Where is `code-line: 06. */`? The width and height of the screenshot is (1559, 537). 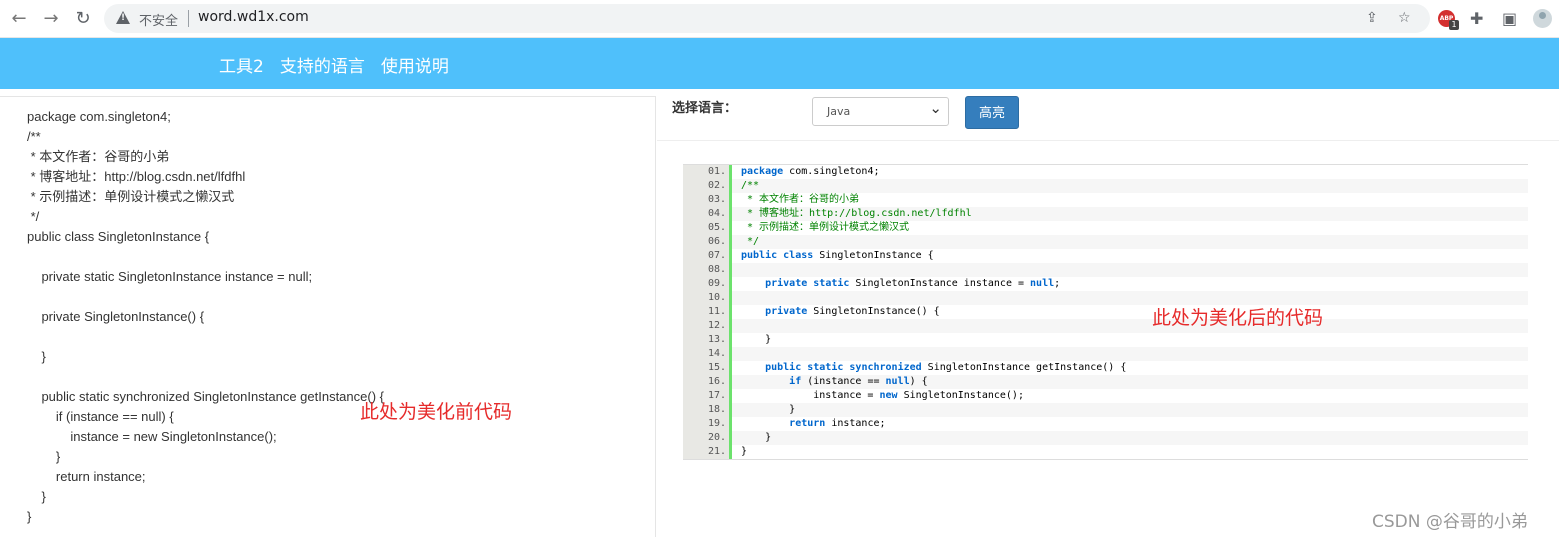
code-line: 06. */ is located at coordinates (1105, 242).